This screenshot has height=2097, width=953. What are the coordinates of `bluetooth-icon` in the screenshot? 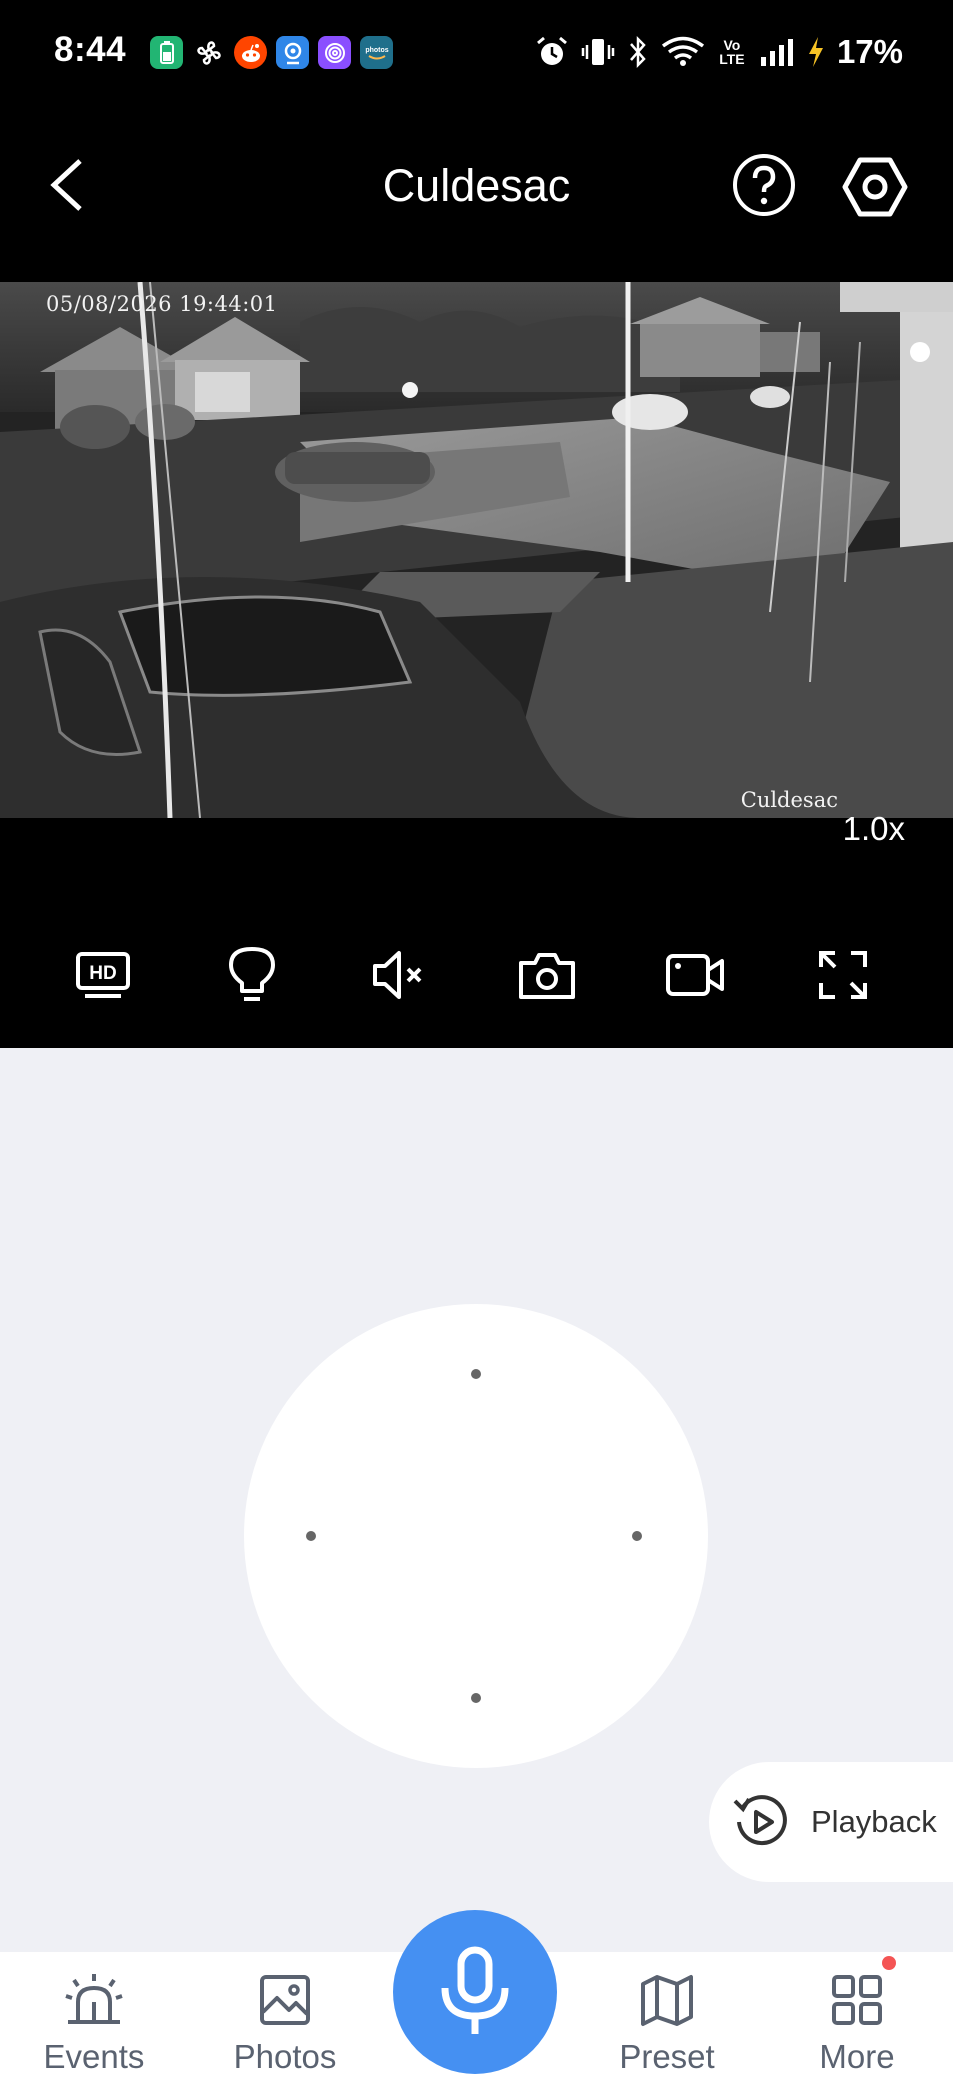 It's located at (638, 52).